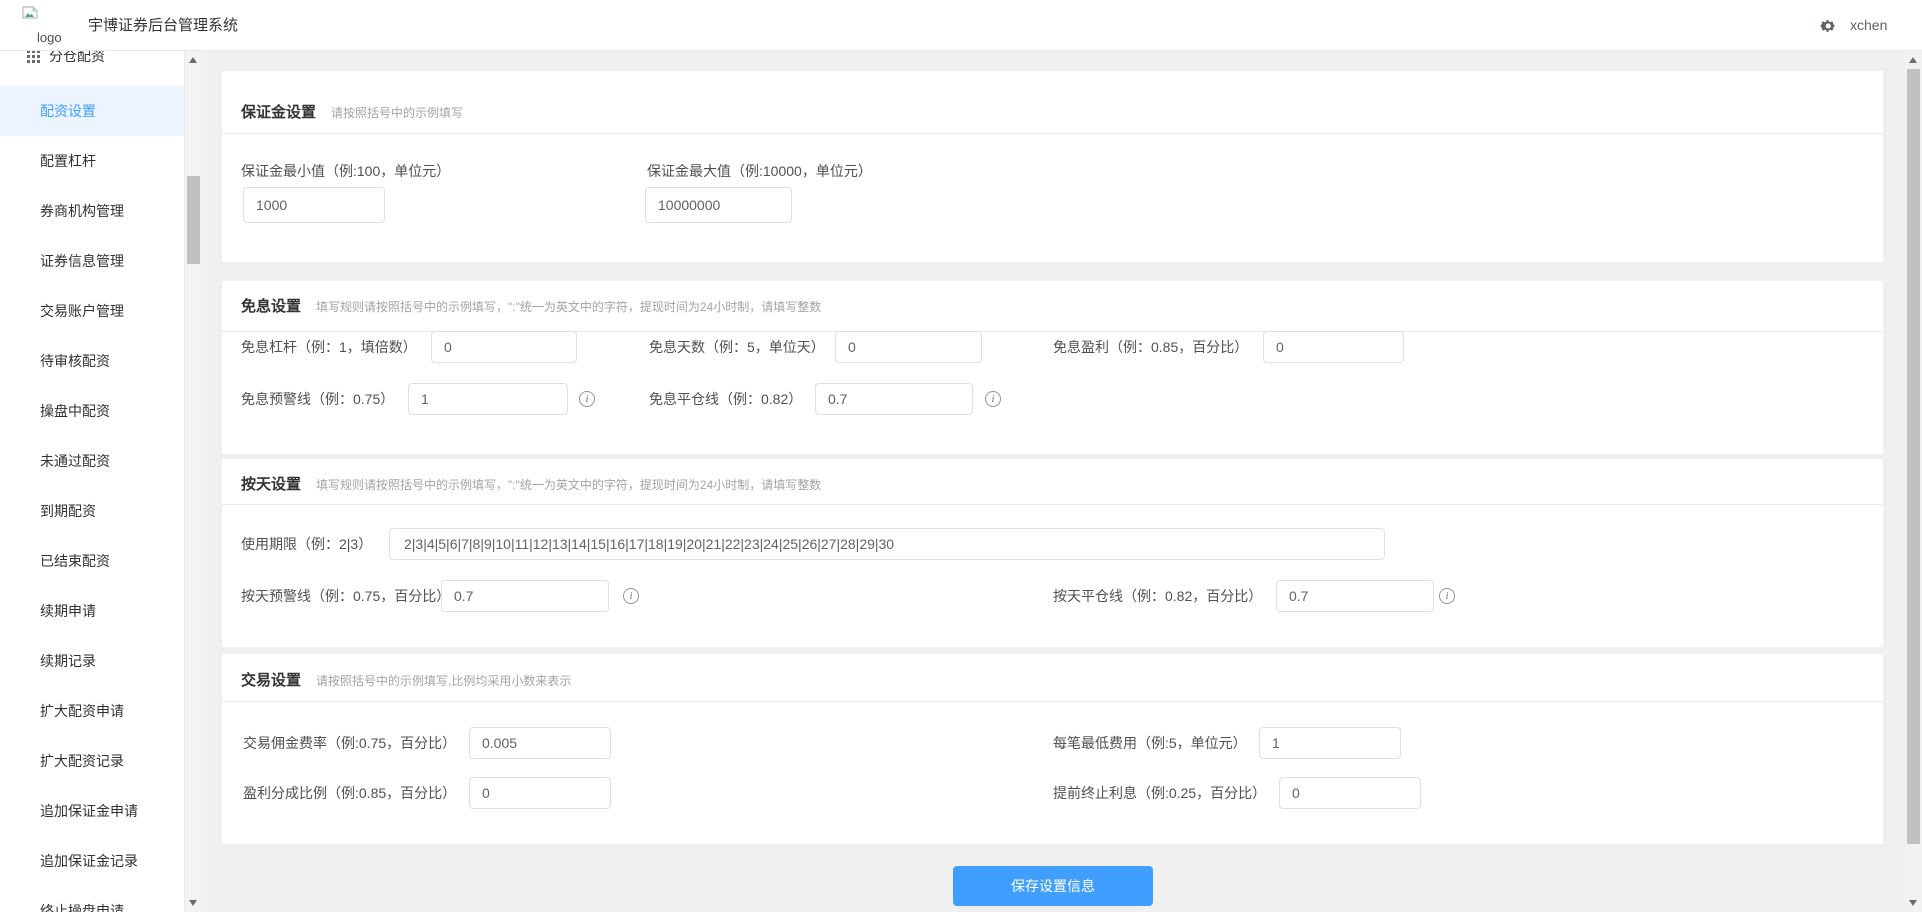  I want to click on field-label: 按天平仓线（例：0.82，百分比）, so click(1158, 596).